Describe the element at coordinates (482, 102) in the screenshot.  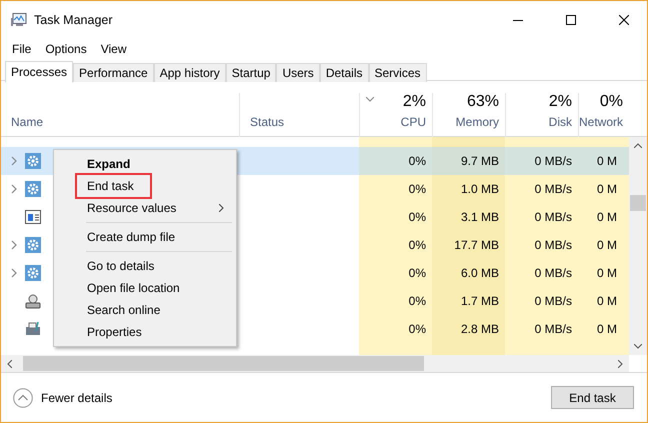
I see `usage-percent: 63%` at that location.